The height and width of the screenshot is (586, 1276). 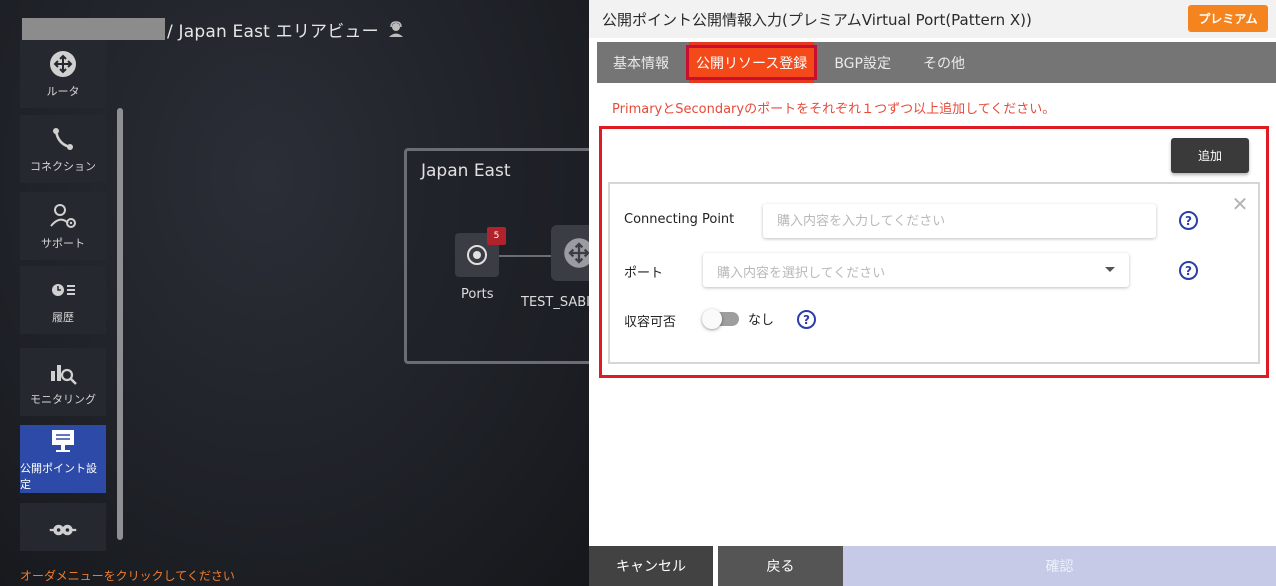 I want to click on sidebar-item-monitoring: モニタリング, so click(x=63, y=382).